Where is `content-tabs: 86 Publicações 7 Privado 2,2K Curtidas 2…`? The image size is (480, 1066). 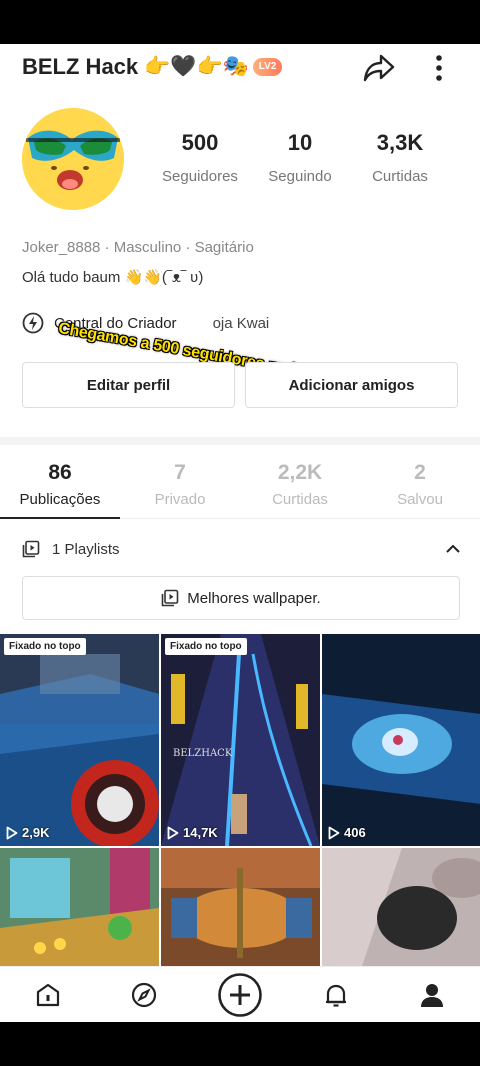 content-tabs: 86 Publicações 7 Privado 2,2K Curtidas 2… is located at coordinates (240, 484).